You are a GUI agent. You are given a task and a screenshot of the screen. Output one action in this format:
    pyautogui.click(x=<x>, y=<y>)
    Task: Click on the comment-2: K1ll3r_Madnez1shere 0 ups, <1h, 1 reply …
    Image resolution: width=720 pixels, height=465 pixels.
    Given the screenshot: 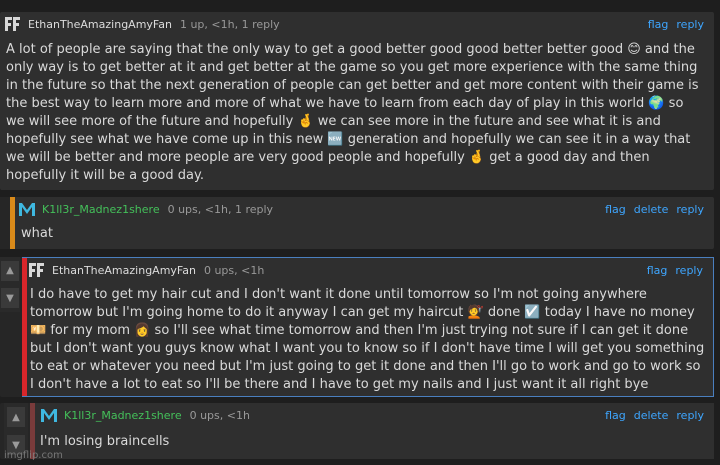 What is the action you would take?
    pyautogui.click(x=357, y=223)
    